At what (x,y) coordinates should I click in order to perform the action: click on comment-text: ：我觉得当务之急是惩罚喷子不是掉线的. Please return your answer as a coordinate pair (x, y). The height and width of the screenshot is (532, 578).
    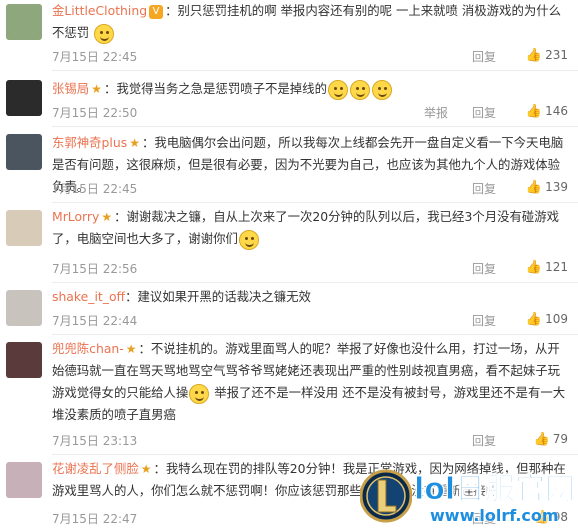
    Looking at the image, I should click on (215, 88).